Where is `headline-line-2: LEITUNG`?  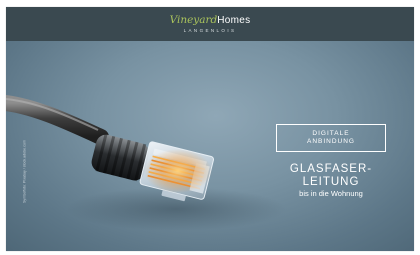
headline-line-2: LEITUNG is located at coordinates (331, 182).